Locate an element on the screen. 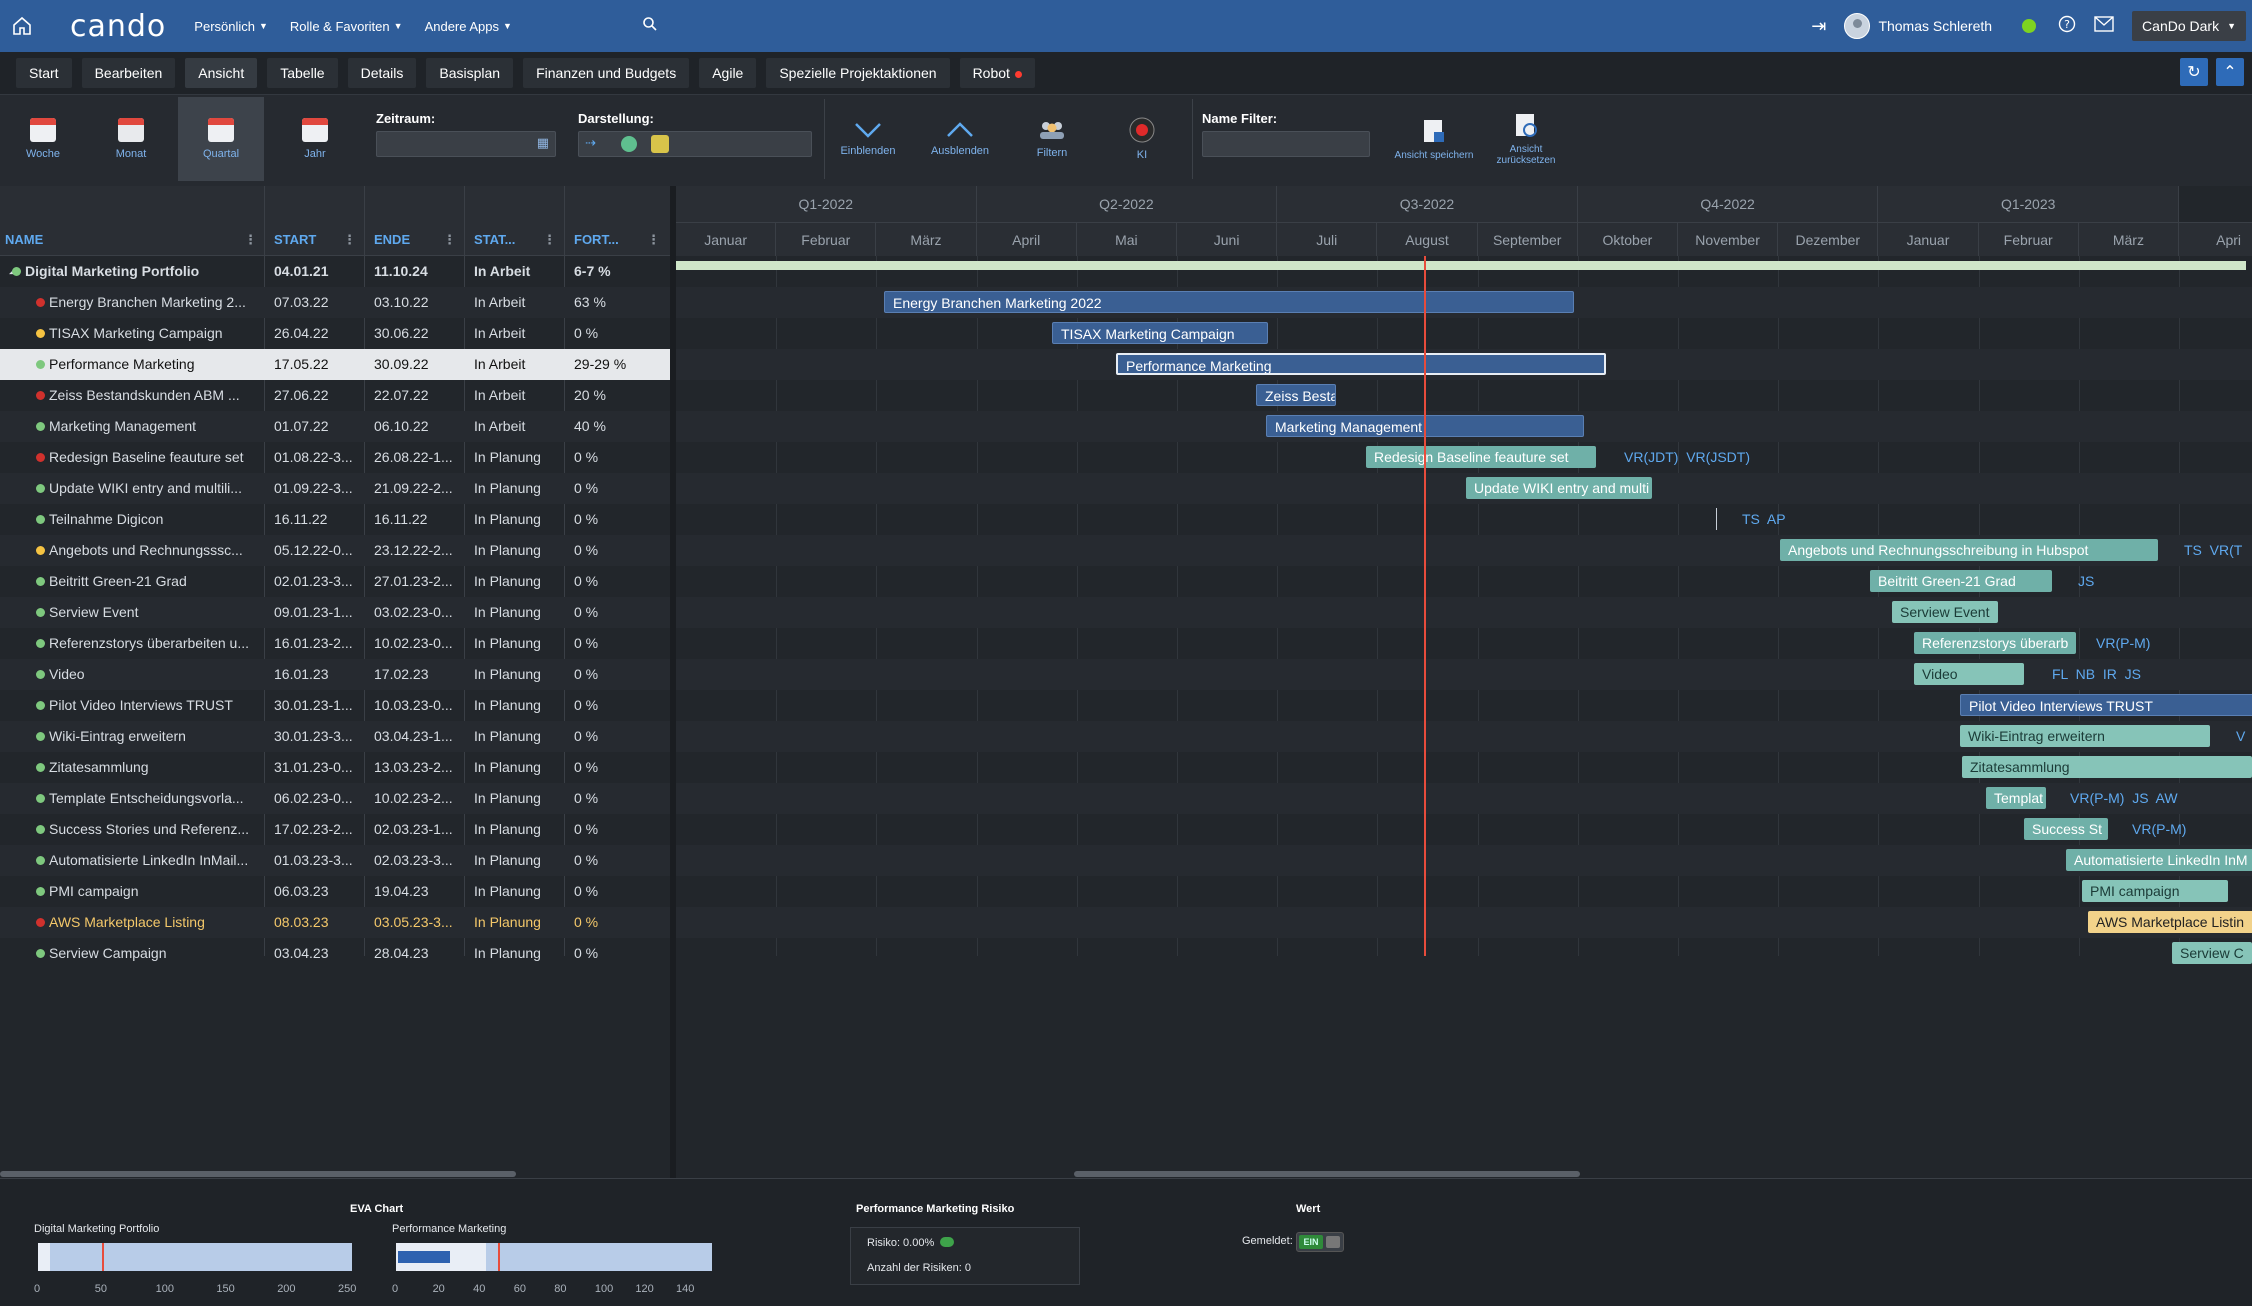 Image resolution: width=2252 pixels, height=1306 pixels. column-header-name: NAME ⋮ is located at coordinates (131, 240).